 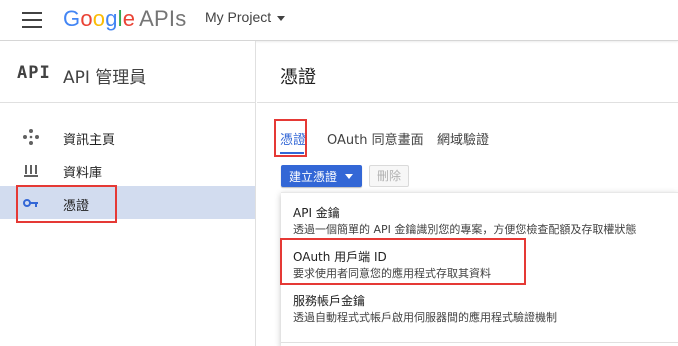 I want to click on active-tab-indicator, so click(x=292, y=153).